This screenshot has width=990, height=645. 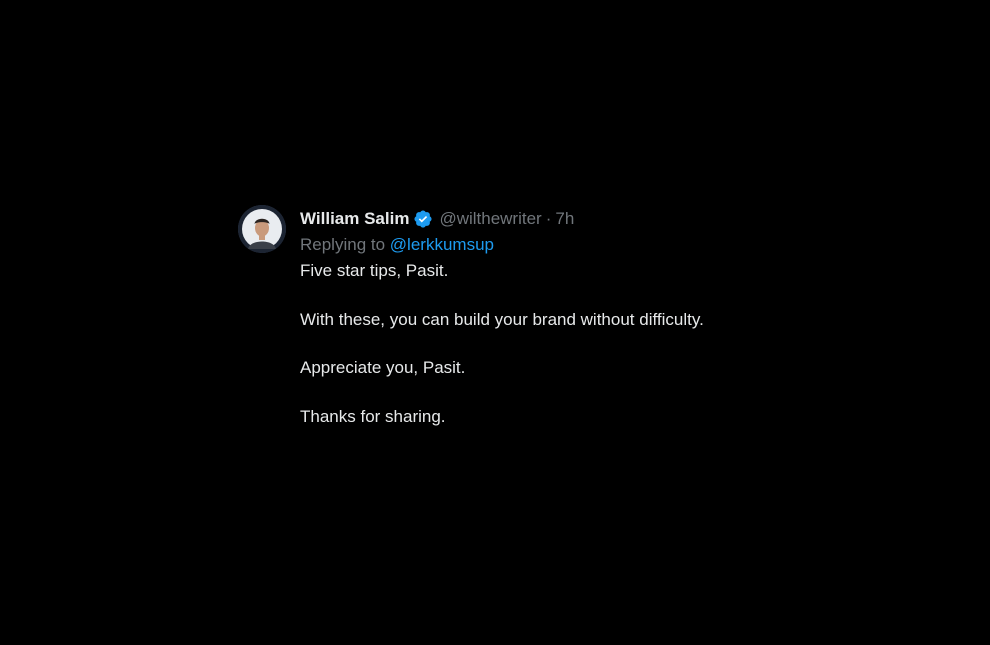 I want to click on avatar, so click(x=262, y=229).